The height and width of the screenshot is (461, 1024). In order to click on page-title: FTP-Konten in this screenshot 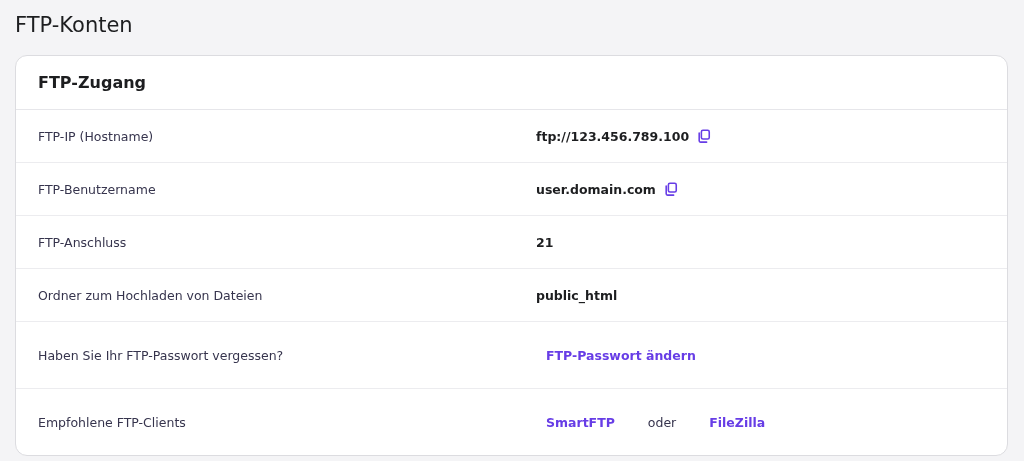, I will do `click(74, 25)`.